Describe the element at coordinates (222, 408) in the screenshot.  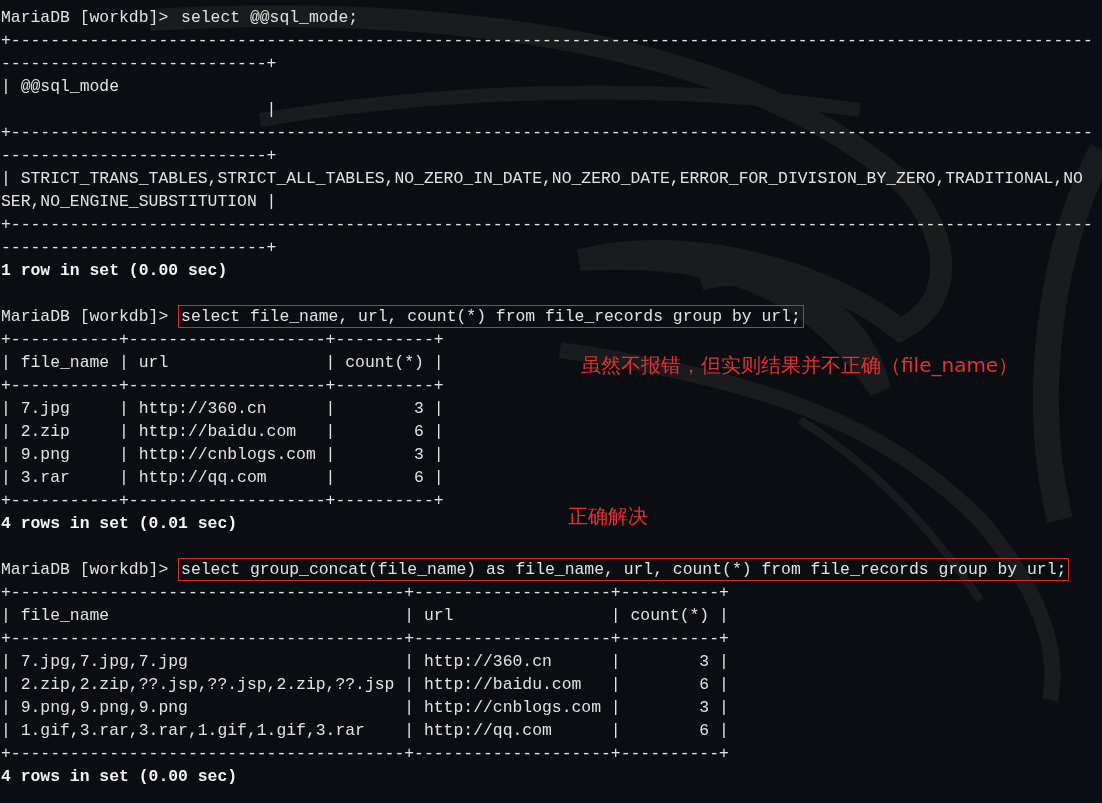
I see `table-row-text: | 7.jpg | http://360.cn | 3 |` at that location.